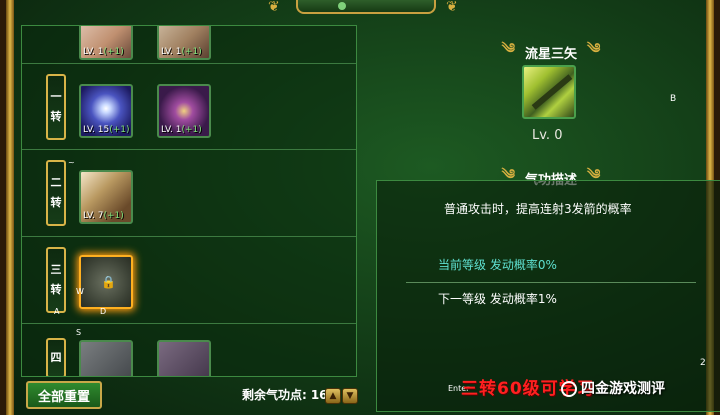  I want to click on hotkey-label: A, so click(57, 311).